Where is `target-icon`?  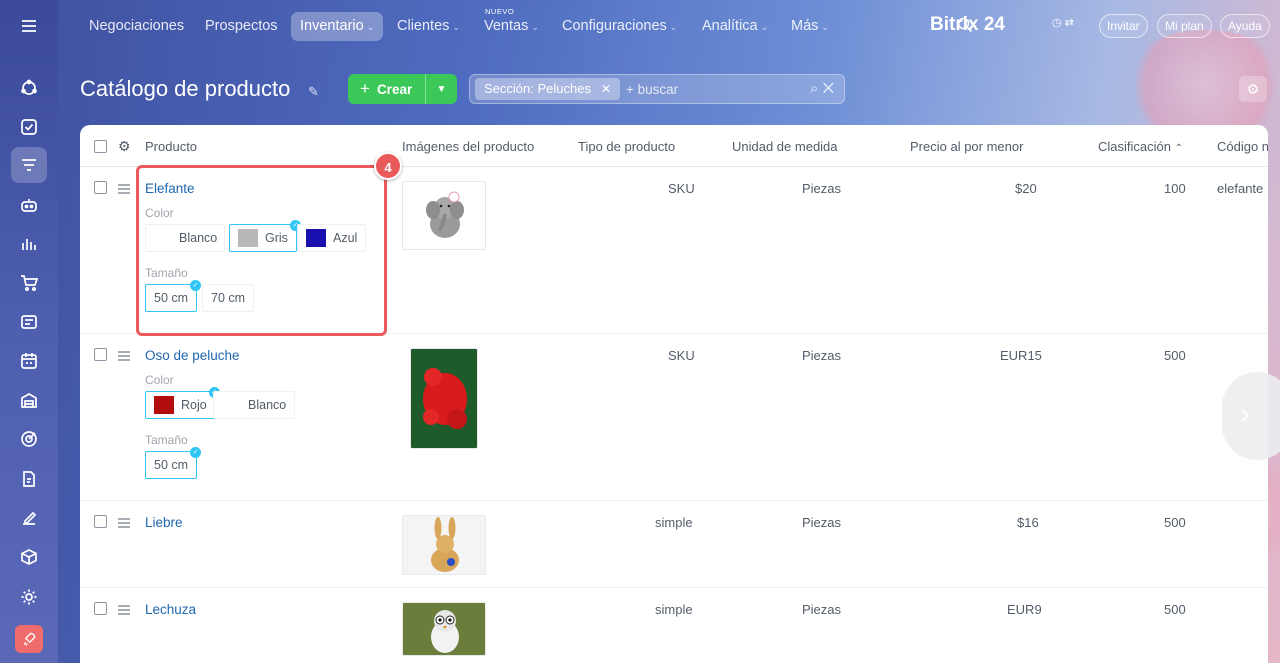
target-icon is located at coordinates (29, 439).